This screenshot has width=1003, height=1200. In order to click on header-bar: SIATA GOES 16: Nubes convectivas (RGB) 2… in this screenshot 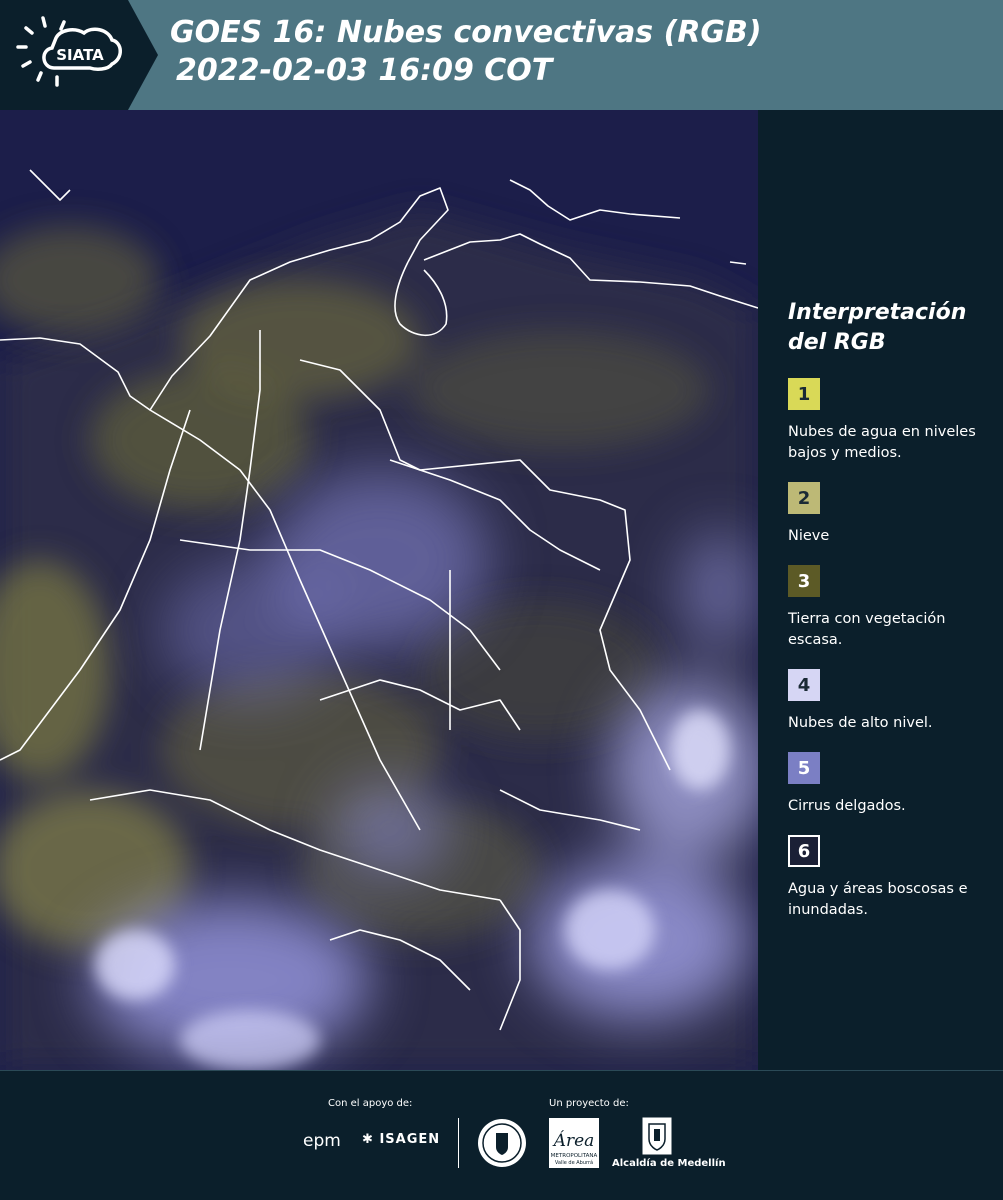, I will do `click(501, 55)`.